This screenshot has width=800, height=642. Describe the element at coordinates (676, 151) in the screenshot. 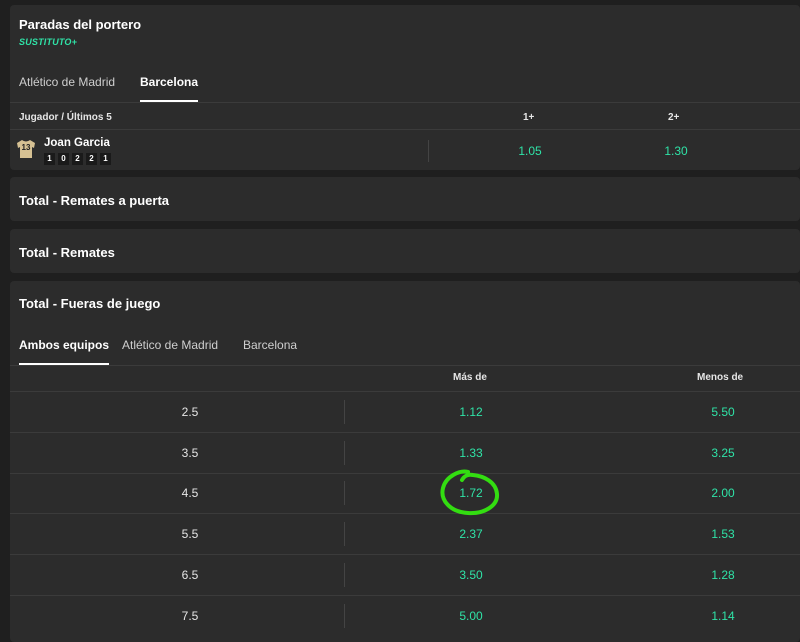

I see `odd-button-2plus: 1.30` at that location.